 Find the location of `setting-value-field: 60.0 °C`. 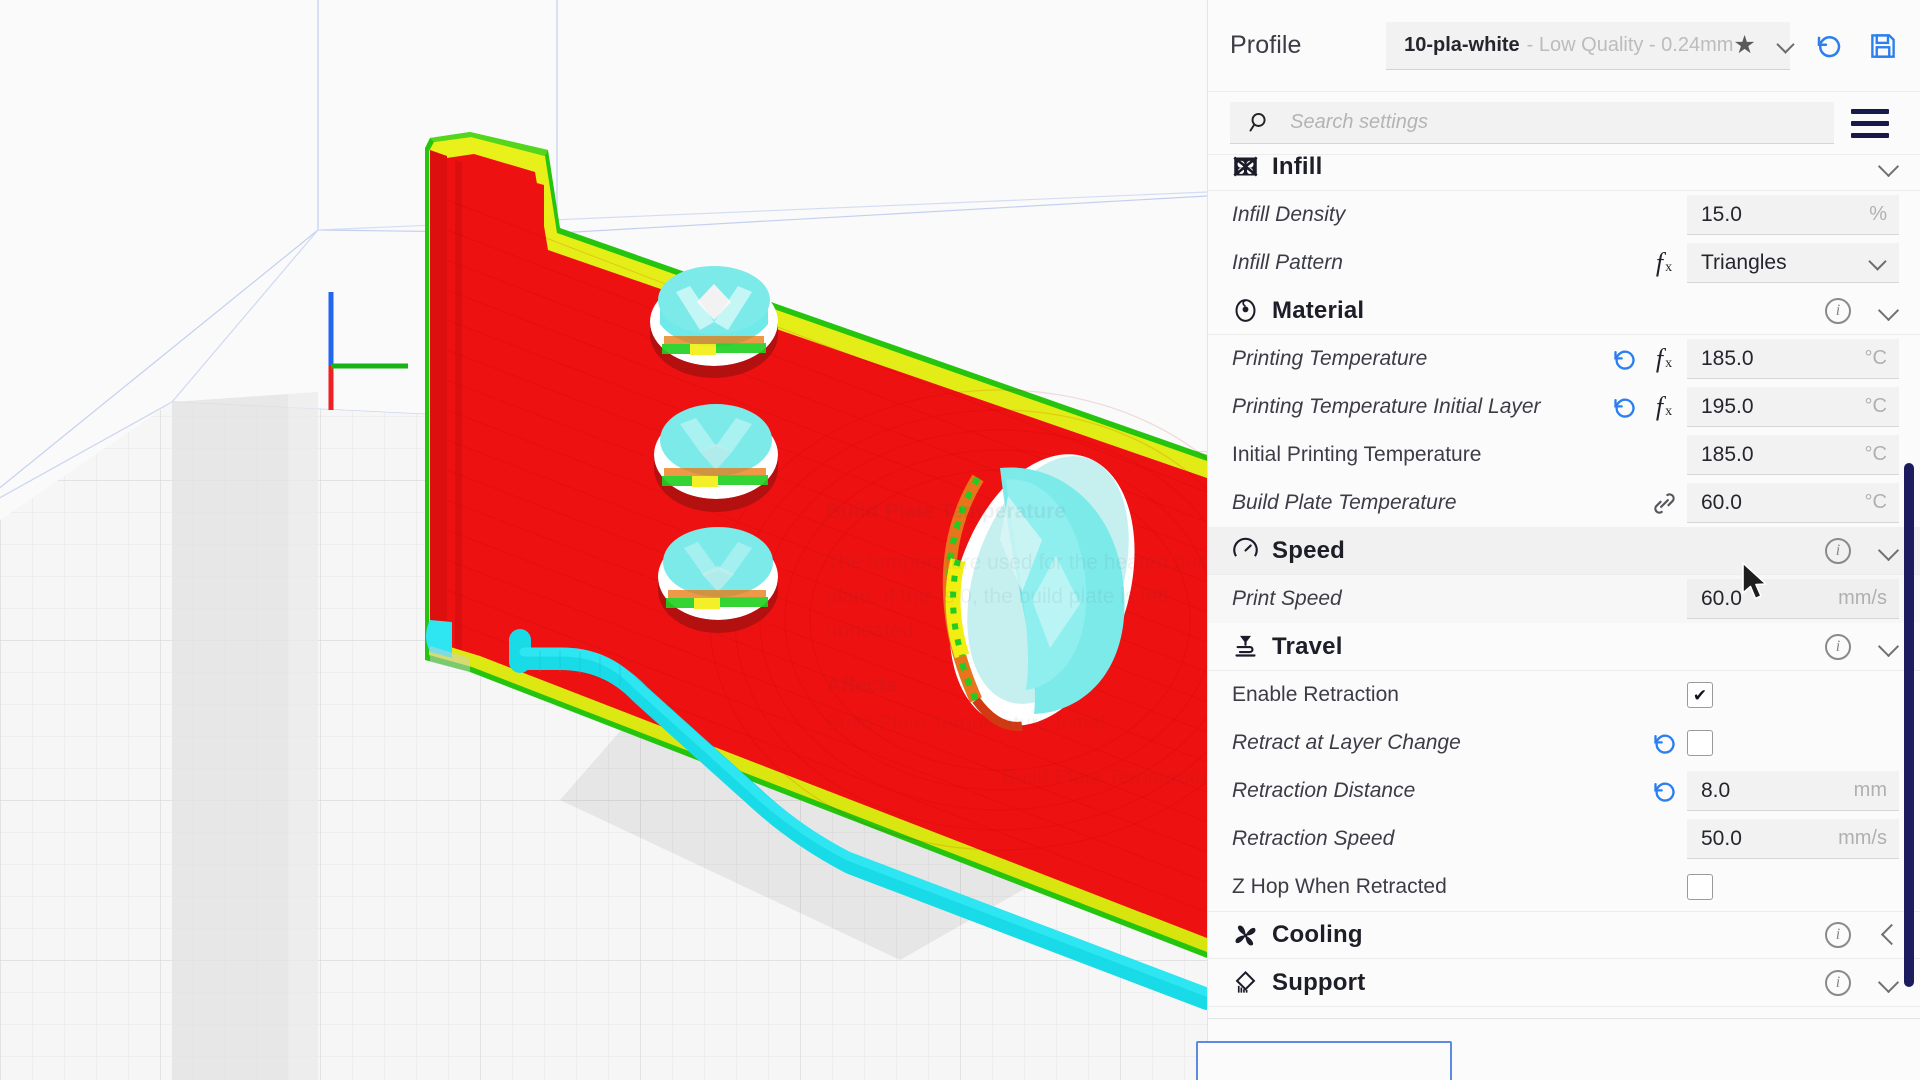

setting-value-field: 60.0 °C is located at coordinates (1793, 503).